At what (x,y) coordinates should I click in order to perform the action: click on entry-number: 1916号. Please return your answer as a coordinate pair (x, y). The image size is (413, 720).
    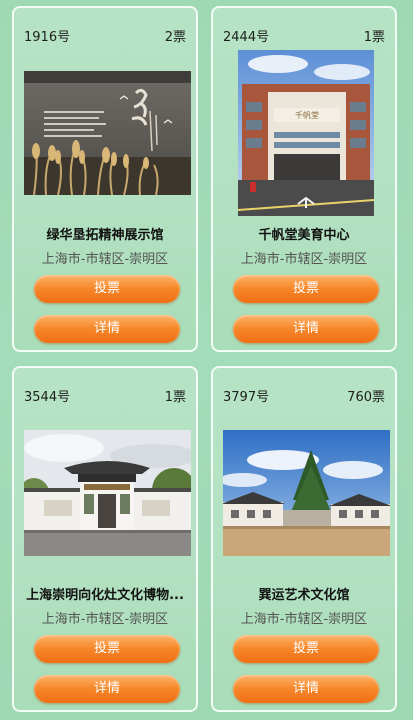
    Looking at the image, I should click on (47, 37).